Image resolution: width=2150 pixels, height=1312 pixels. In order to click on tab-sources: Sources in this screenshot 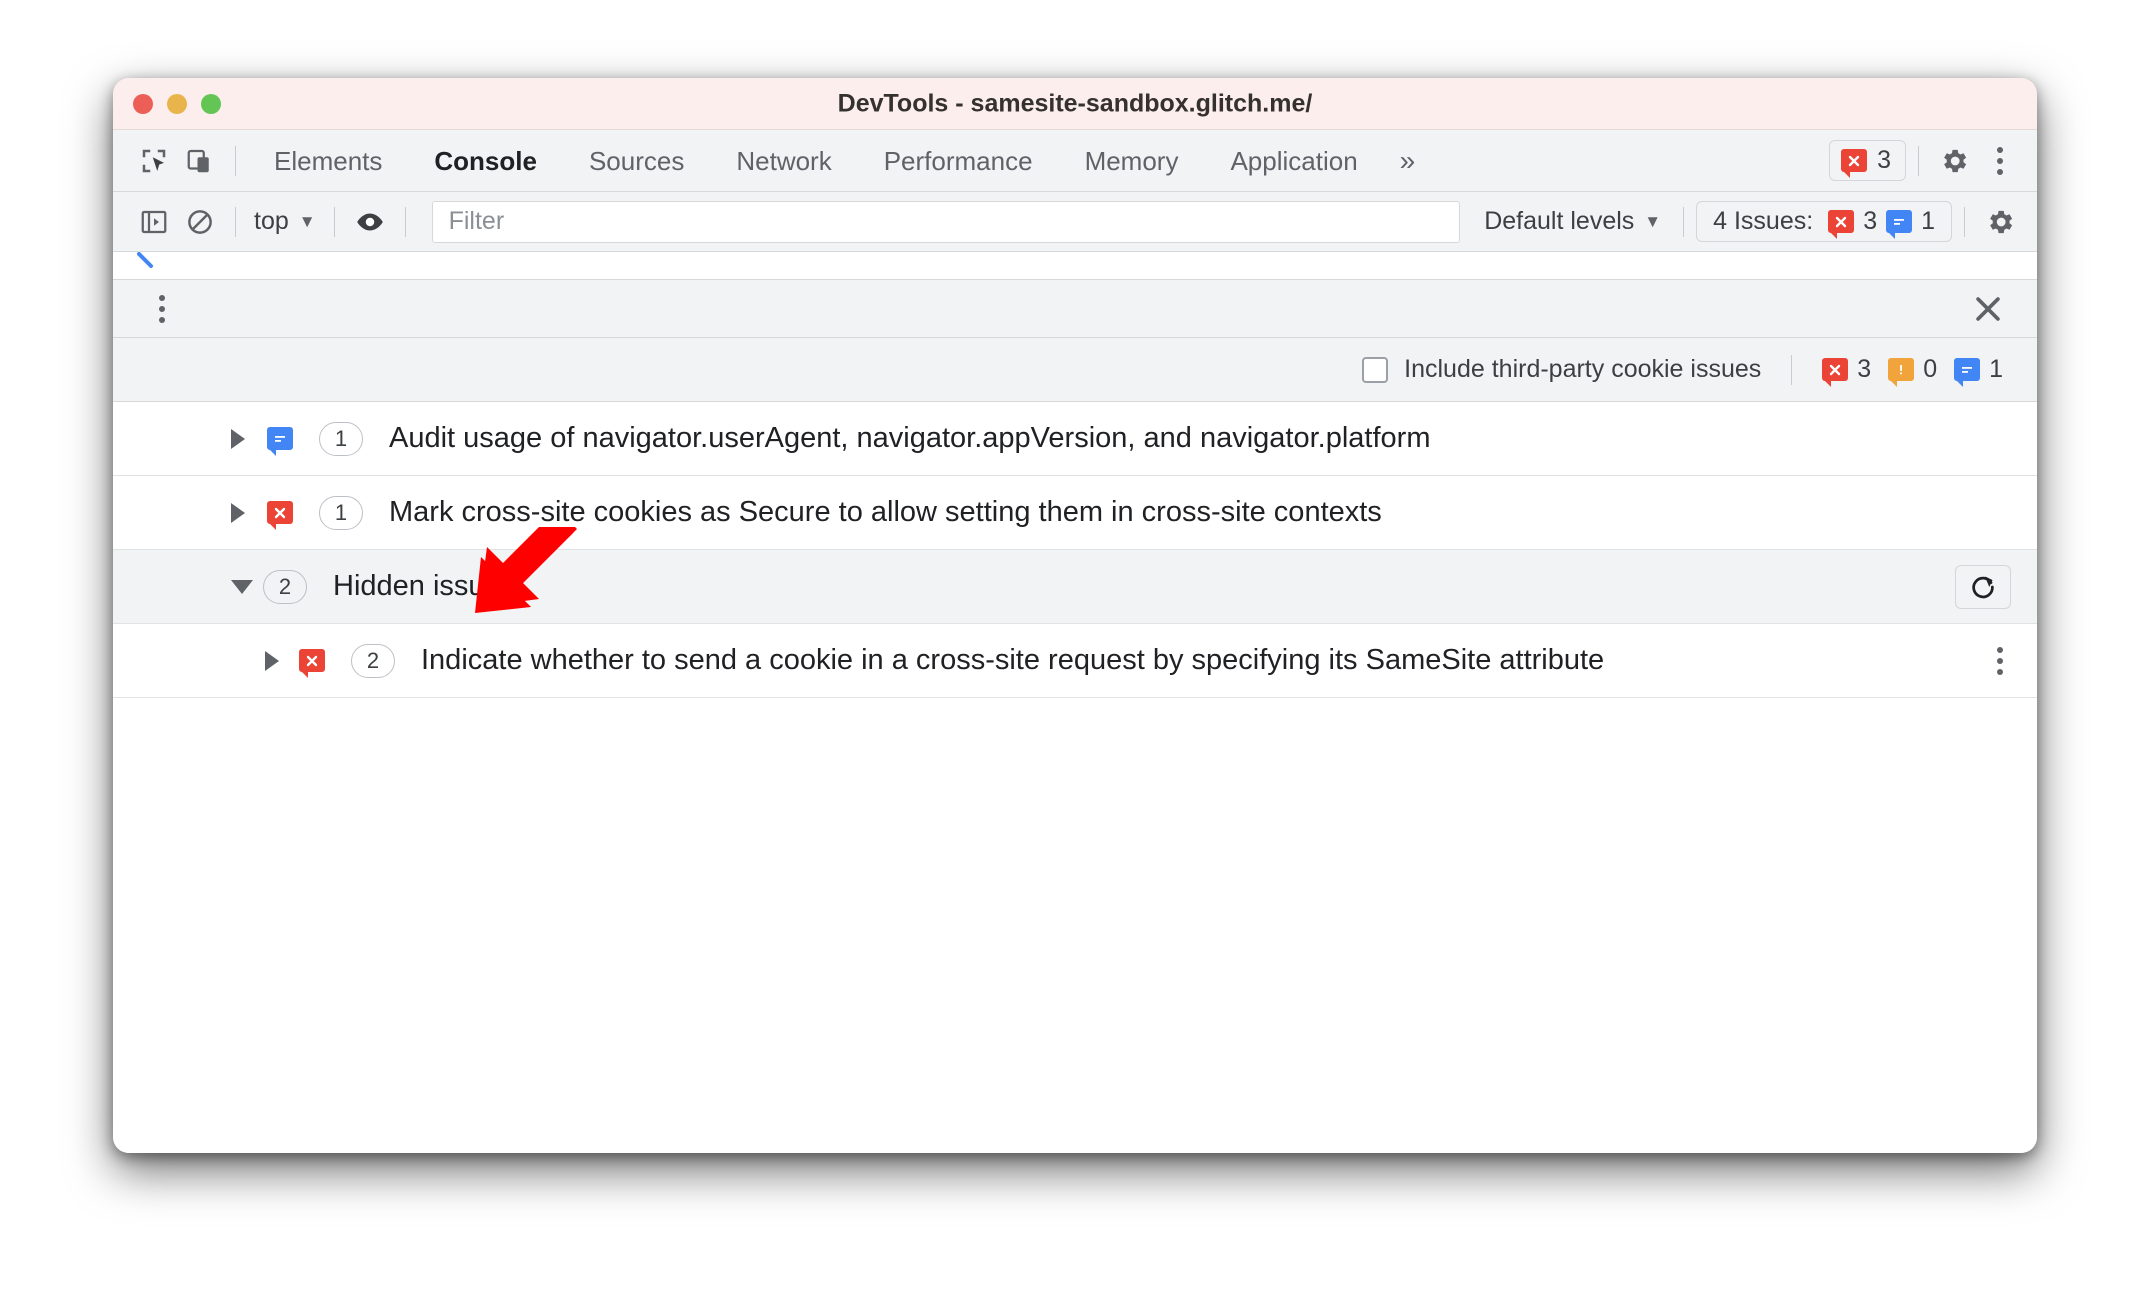, I will do `click(636, 161)`.